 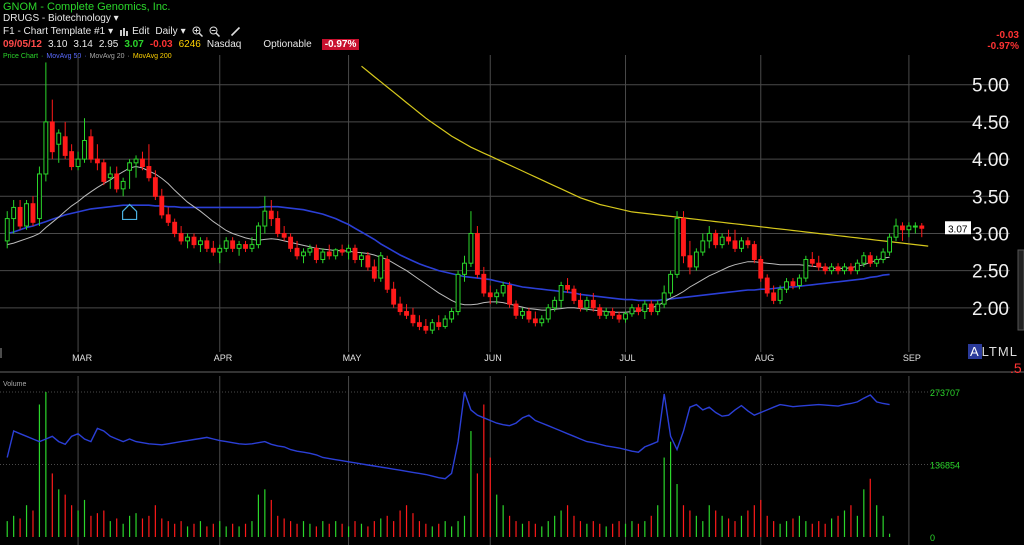 I want to click on tool-a-button: A, so click(x=975, y=351).